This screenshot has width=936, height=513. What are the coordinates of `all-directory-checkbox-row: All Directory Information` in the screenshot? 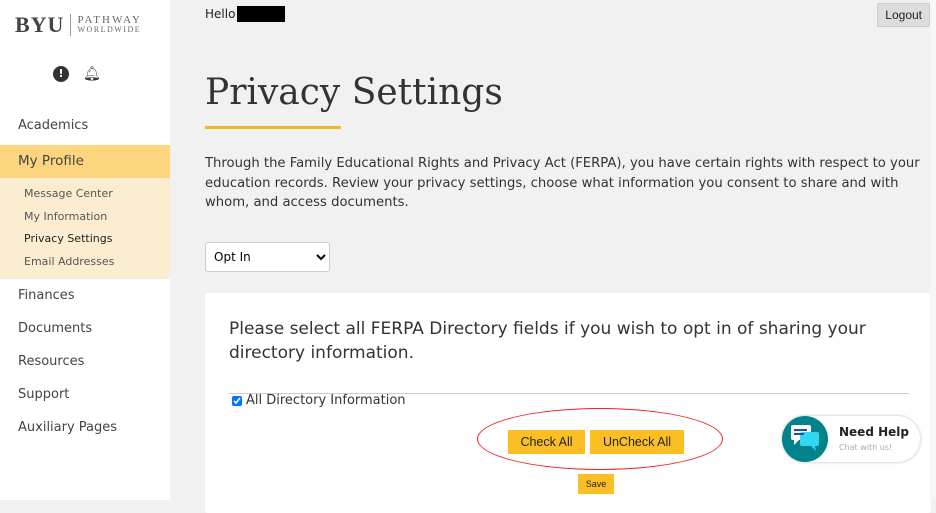 It's located at (319, 400).